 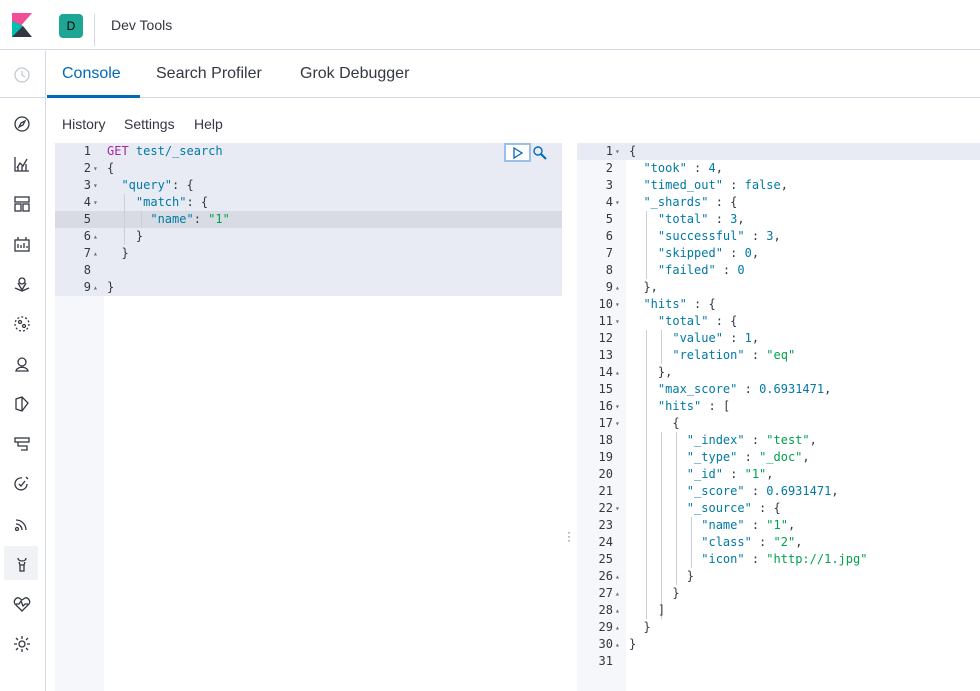 I want to click on code-line: 4 ▾ "_shards" : {, so click(x=778, y=202).